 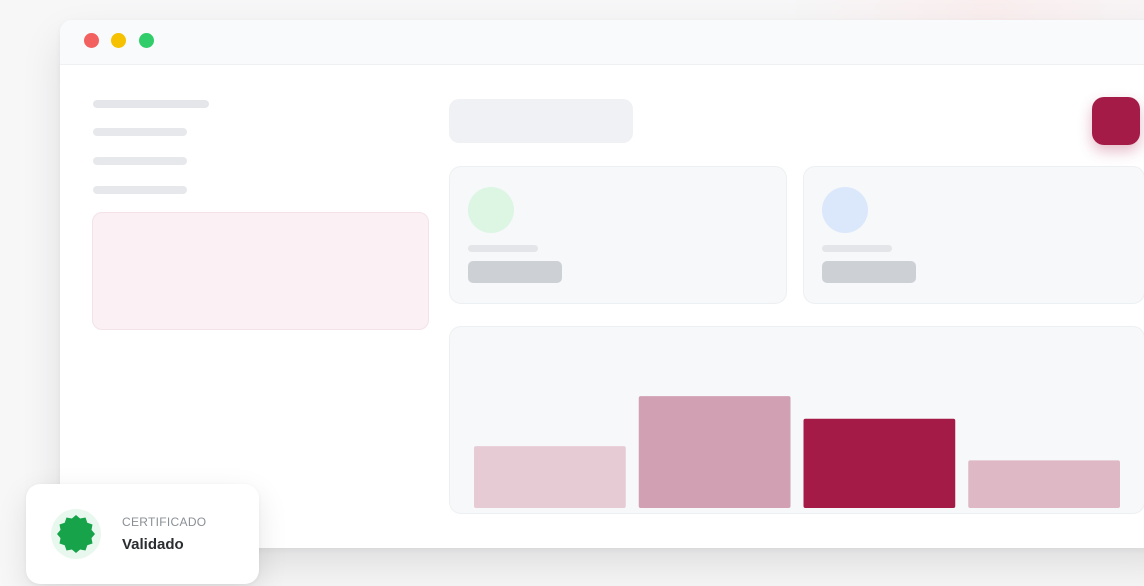 I want to click on window-titlebar, so click(x=602, y=42).